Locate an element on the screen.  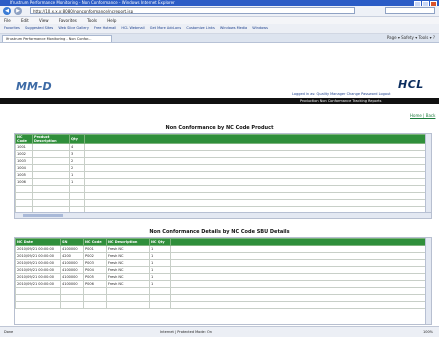
table-row: 1001 4 is located at coordinates (220, 147).